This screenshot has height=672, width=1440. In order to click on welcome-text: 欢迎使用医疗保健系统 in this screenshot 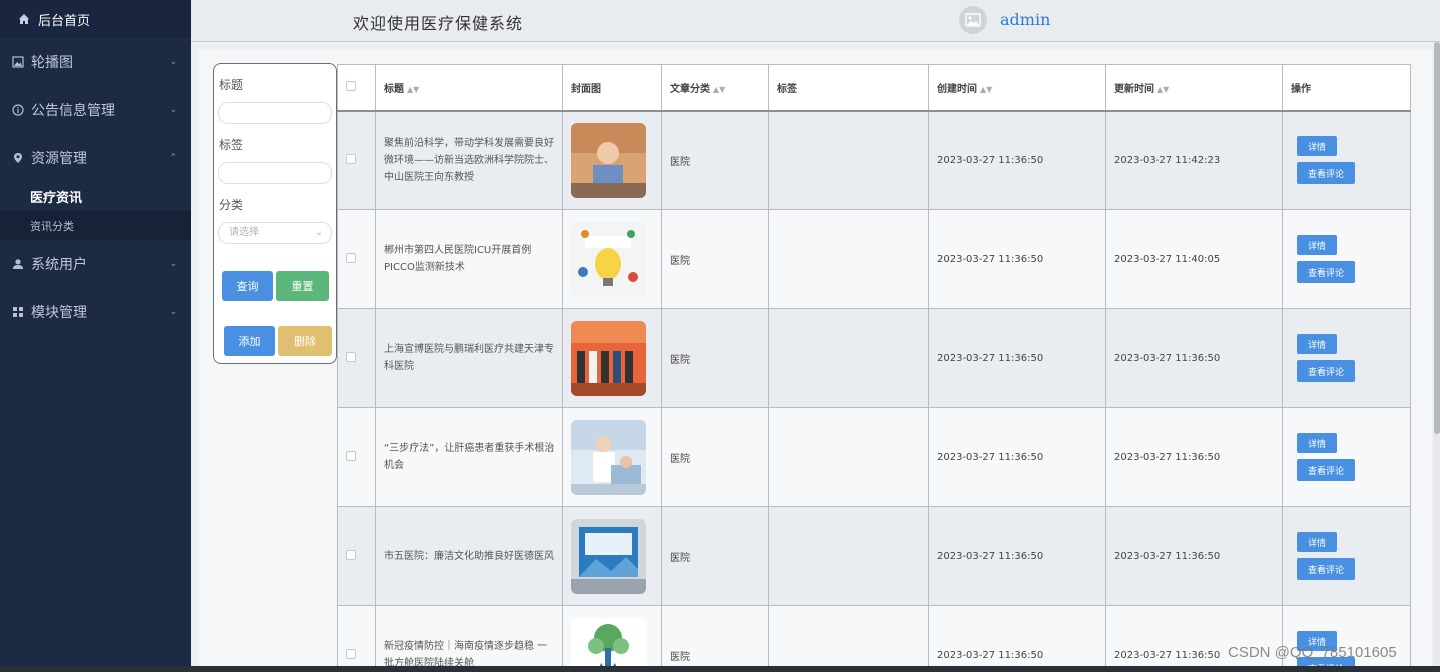, I will do `click(438, 23)`.